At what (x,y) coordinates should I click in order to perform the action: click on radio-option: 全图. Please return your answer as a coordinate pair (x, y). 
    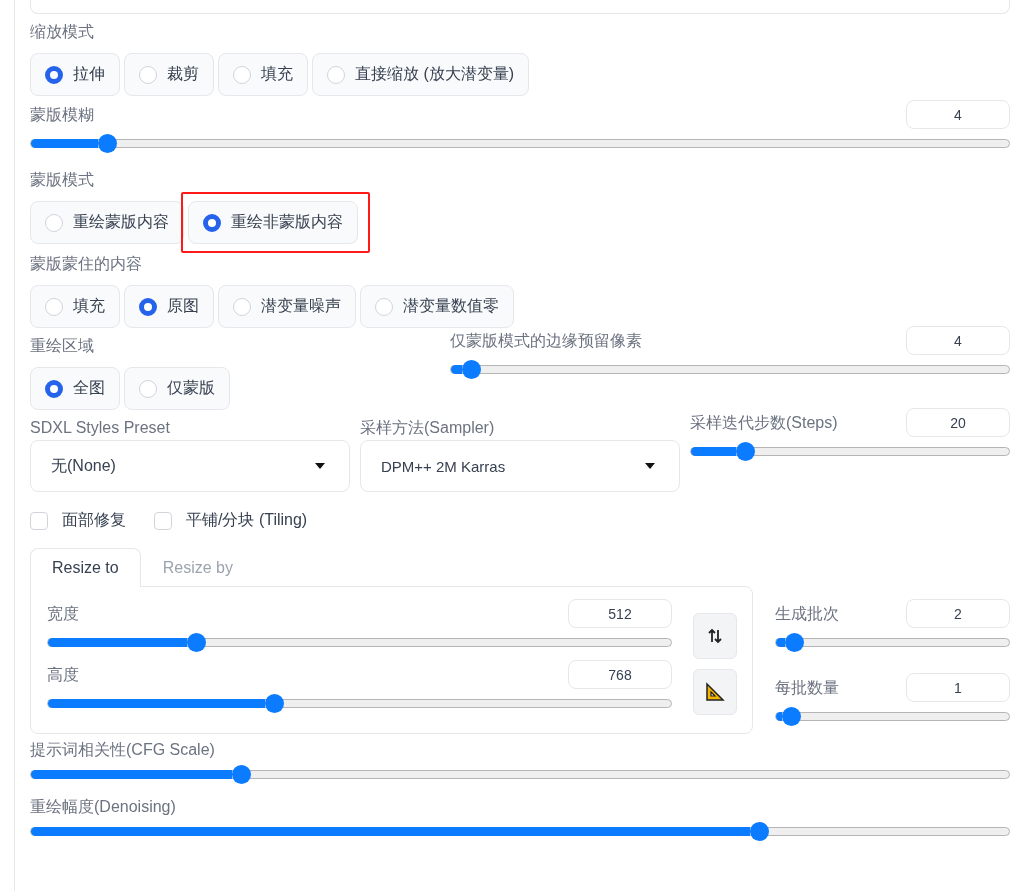
    Looking at the image, I should click on (75, 388).